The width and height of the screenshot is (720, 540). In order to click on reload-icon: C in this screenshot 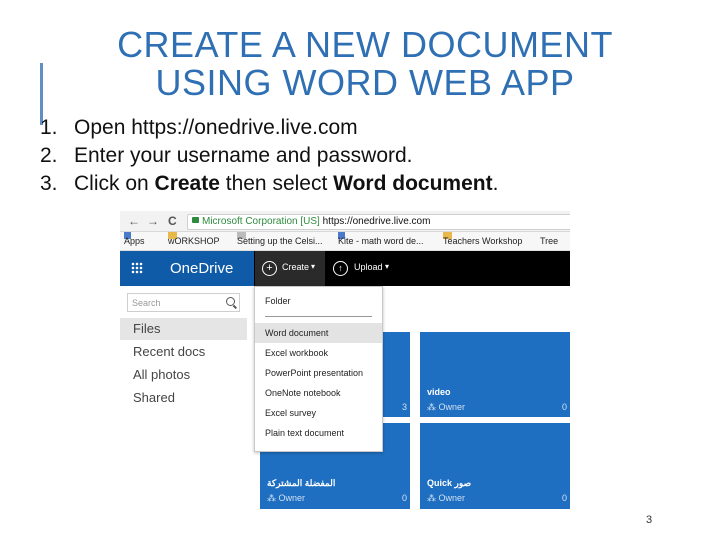, I will do `click(172, 221)`.